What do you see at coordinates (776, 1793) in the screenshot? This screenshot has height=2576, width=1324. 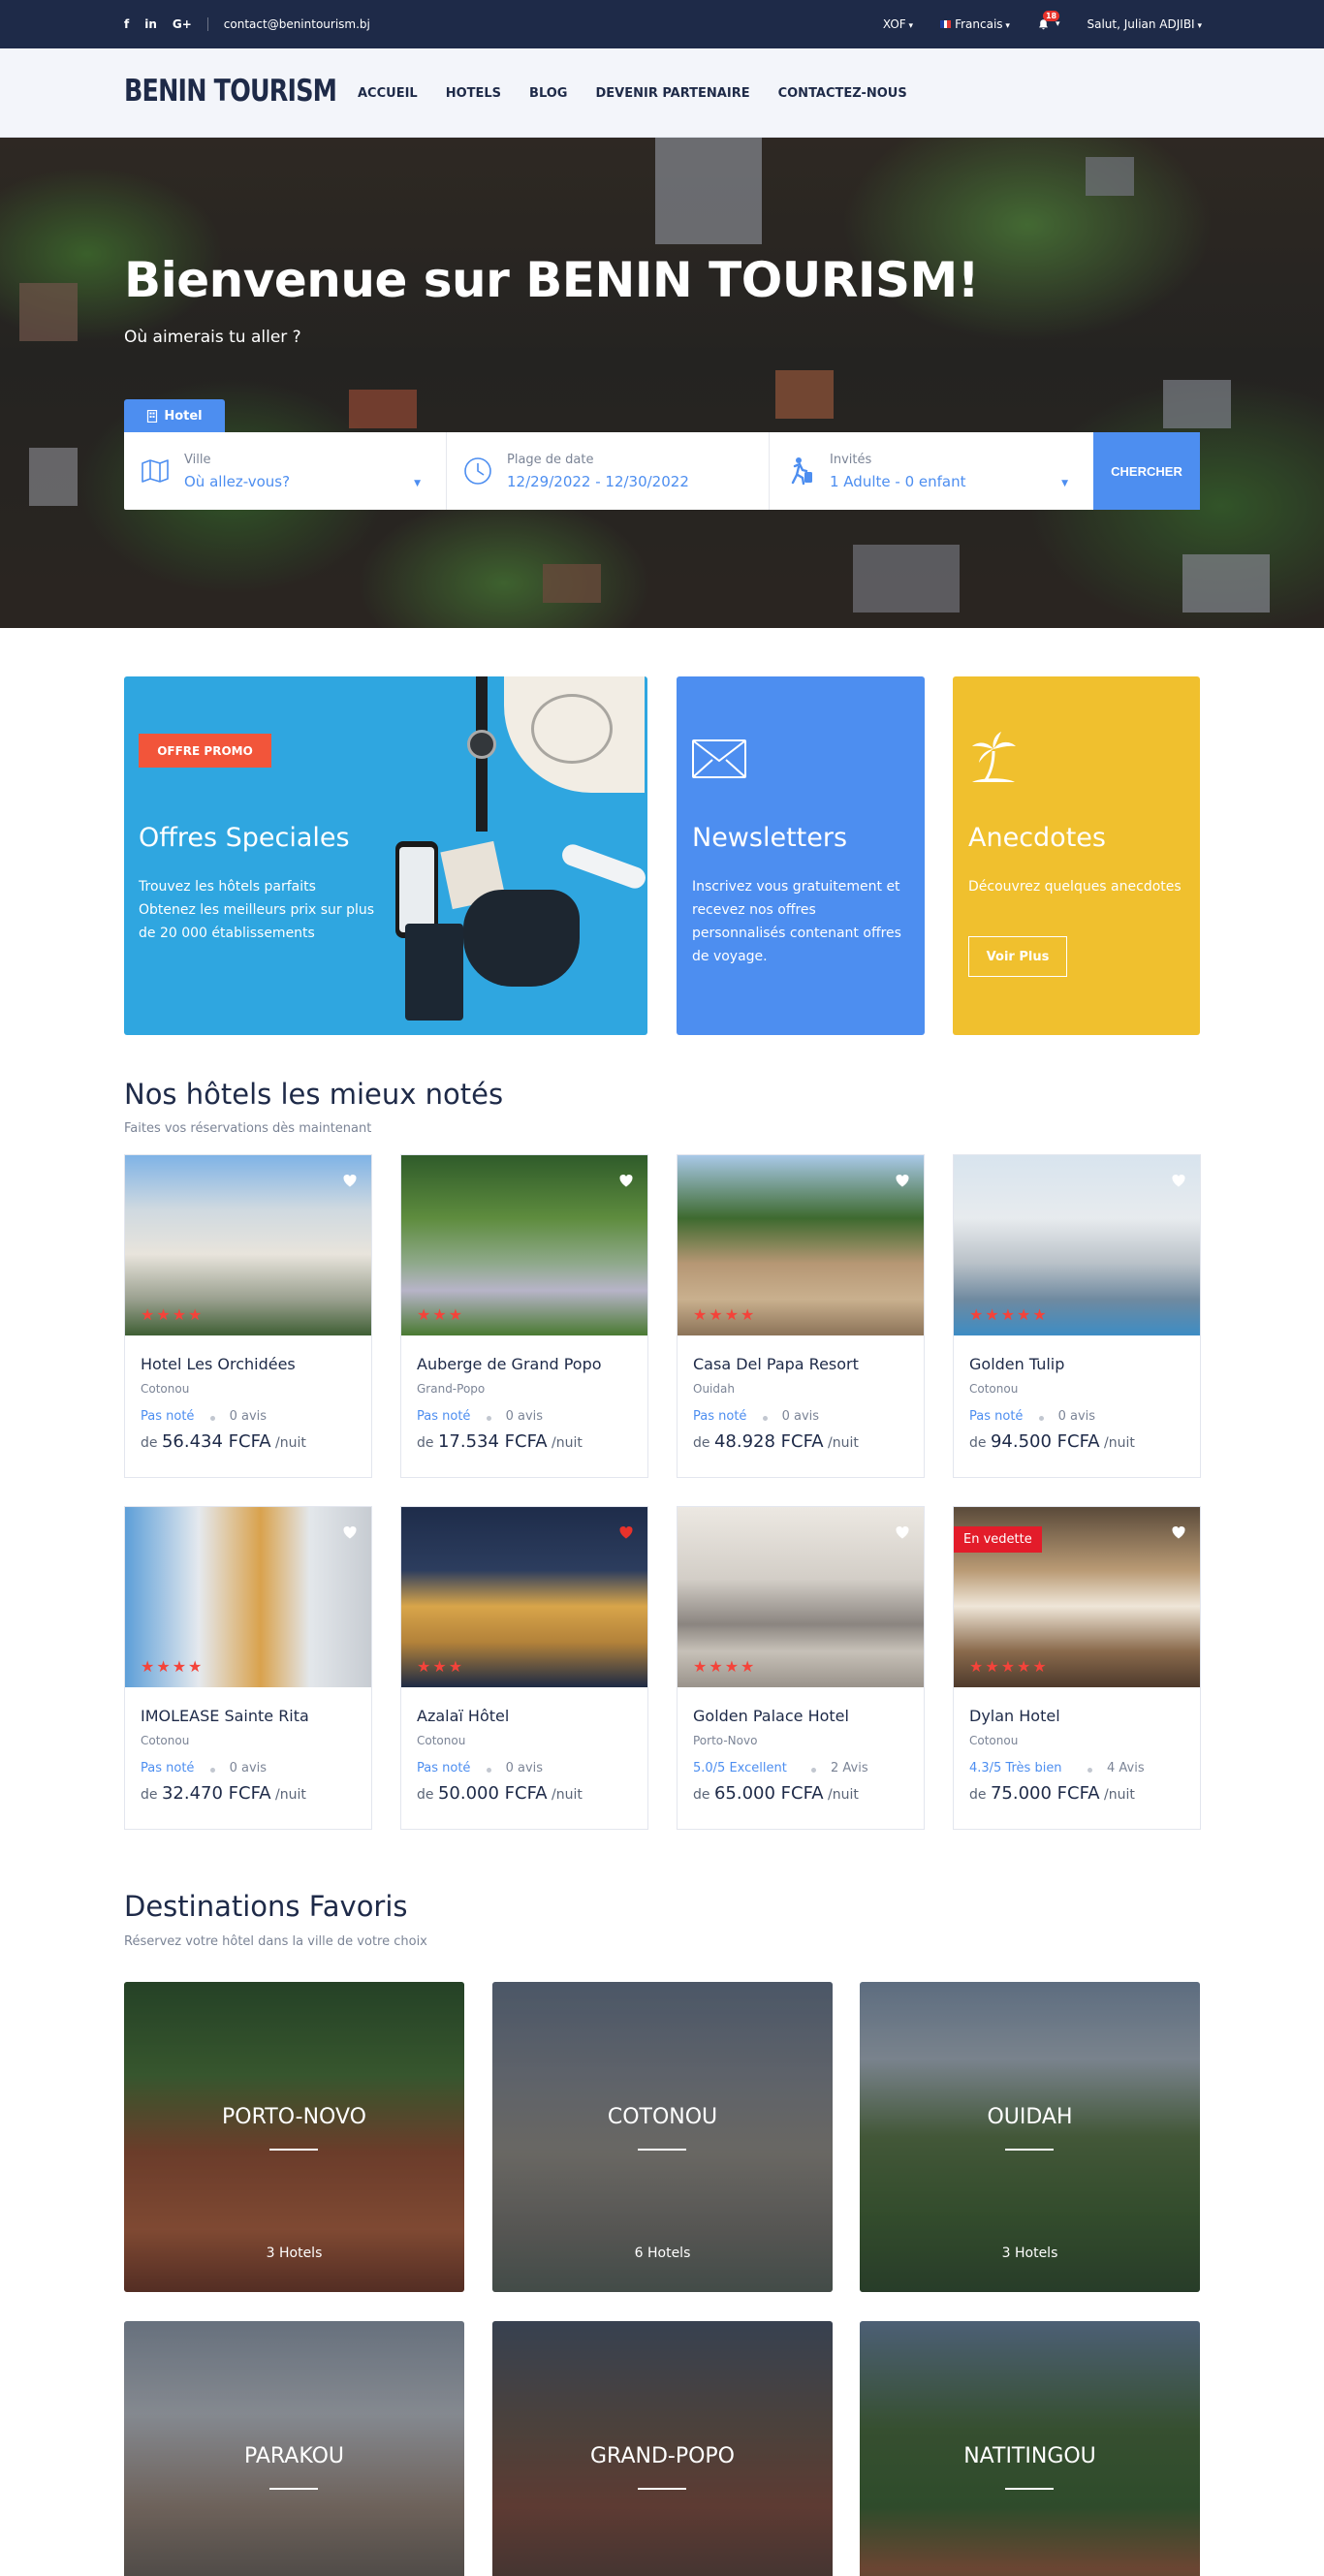 I see `hotel-price: de 65.000 FCFA /nuit` at bounding box center [776, 1793].